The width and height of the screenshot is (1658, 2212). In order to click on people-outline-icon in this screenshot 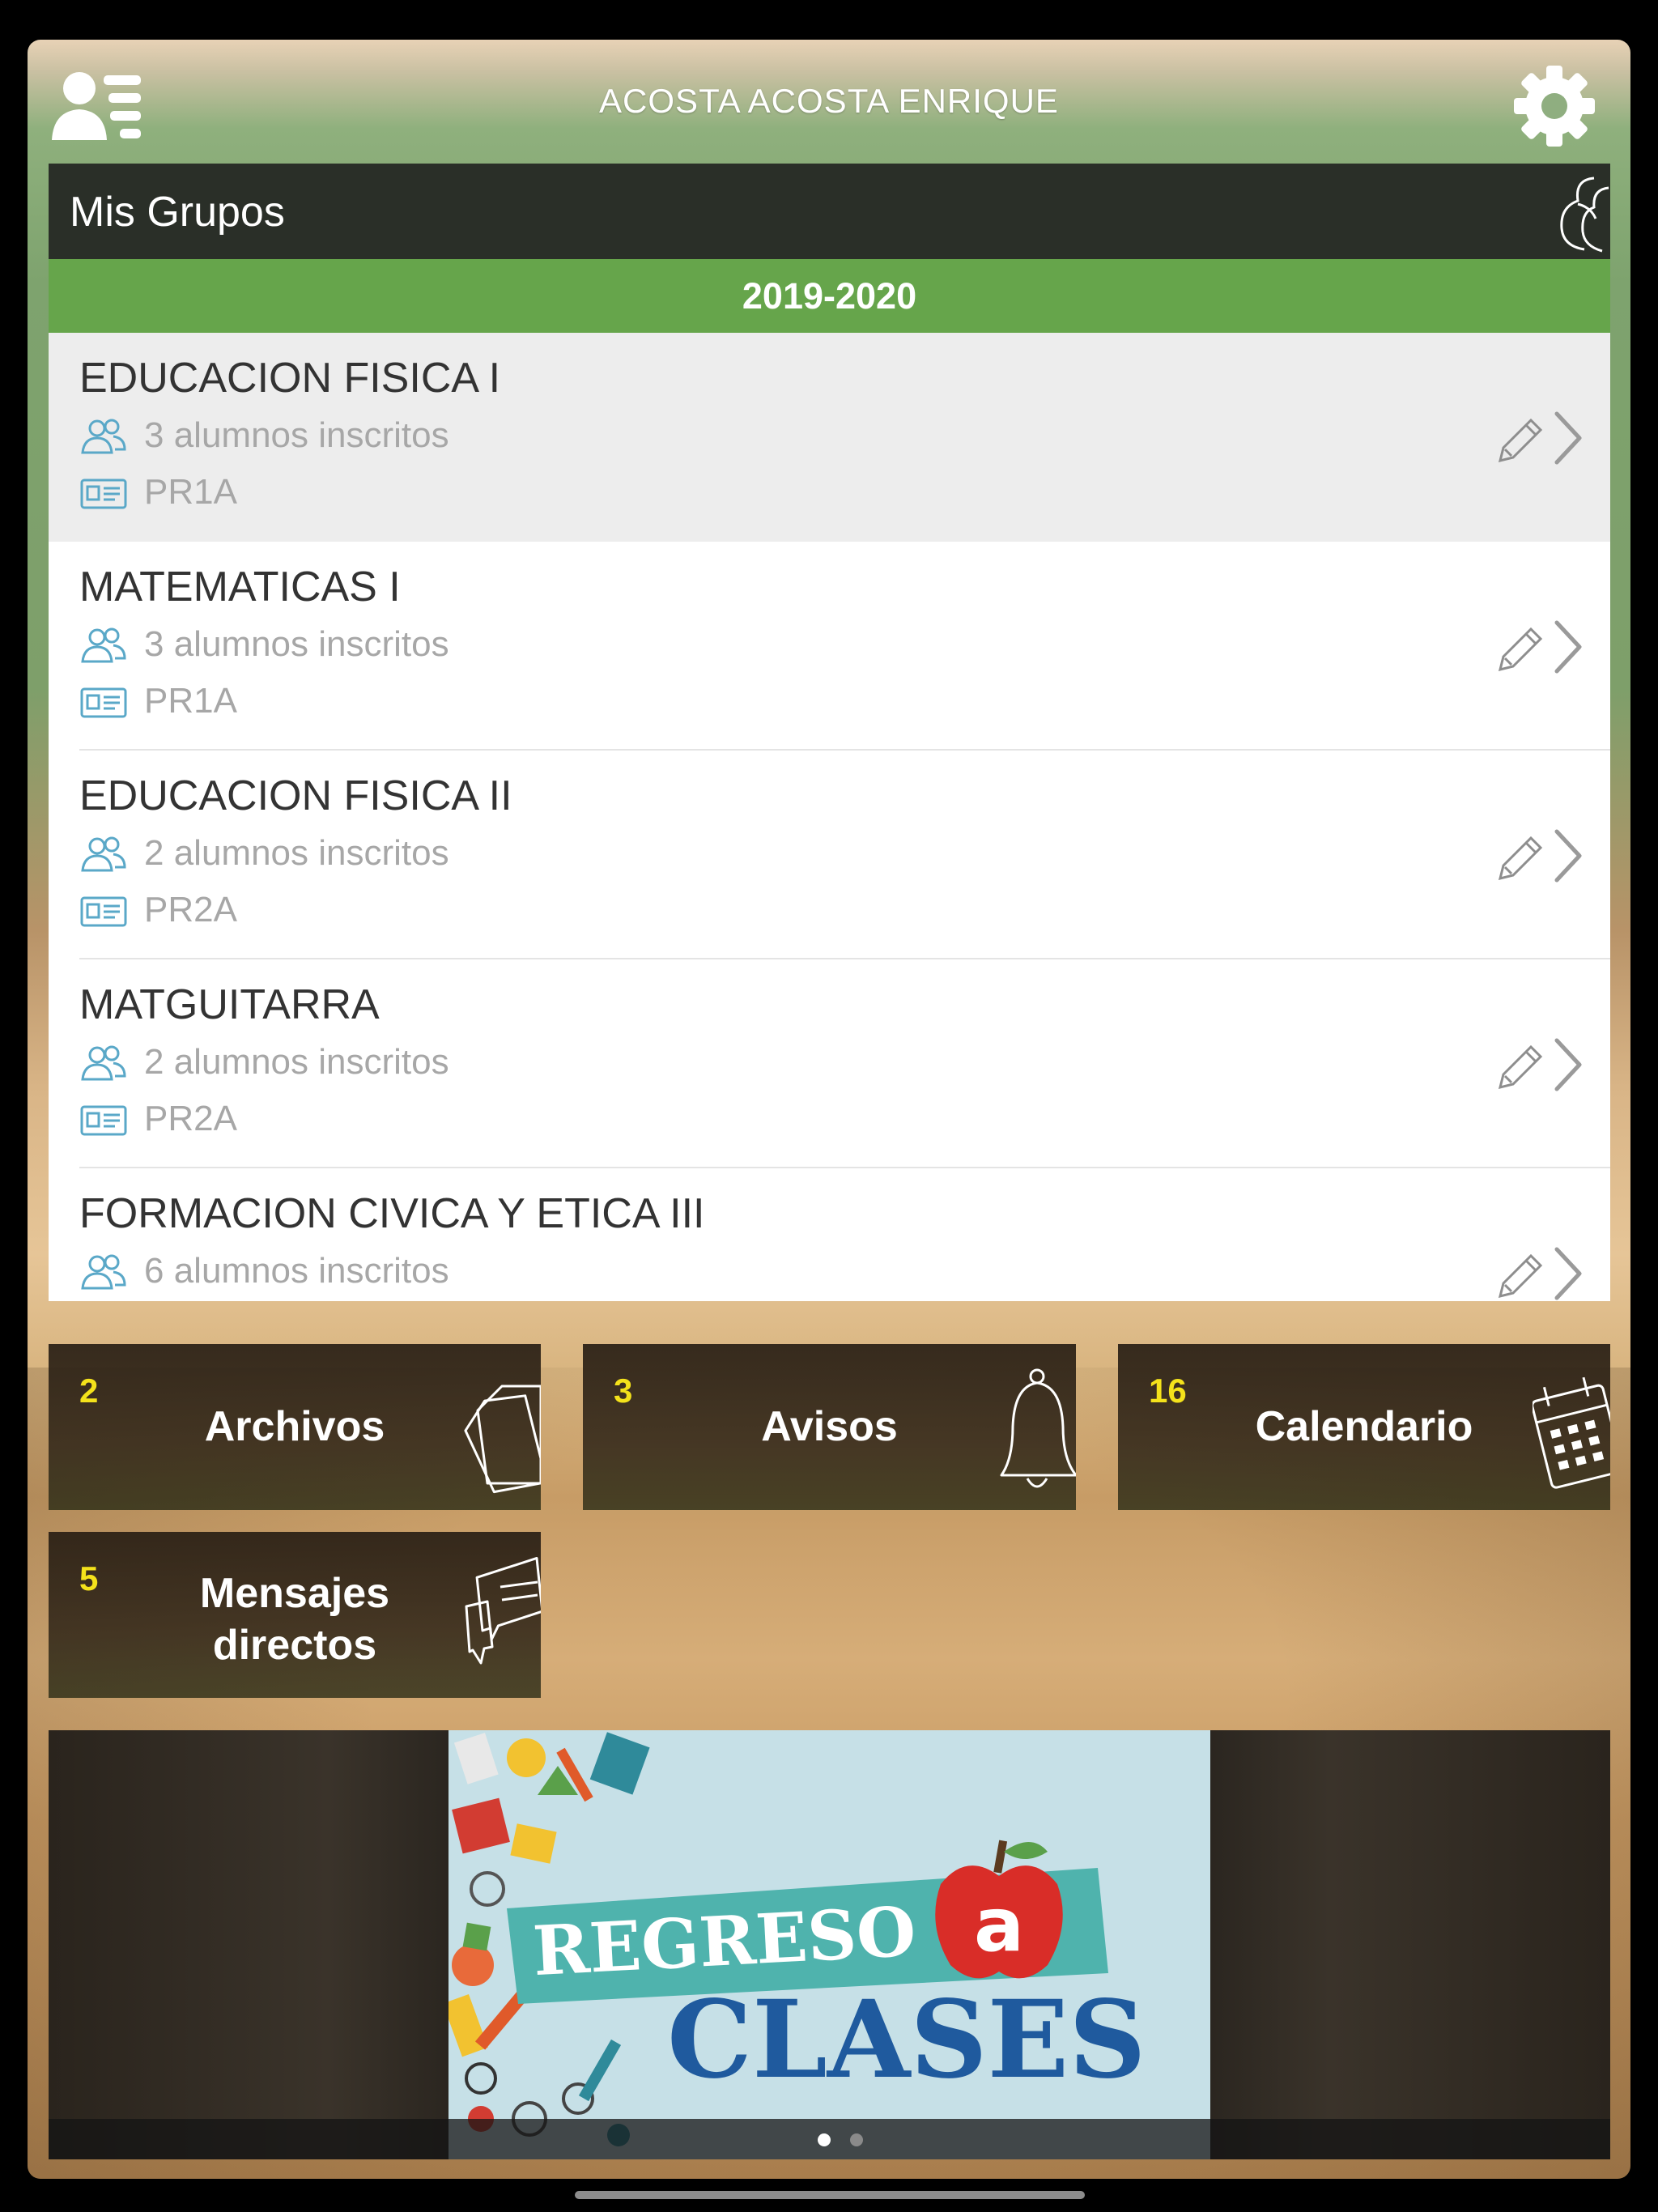, I will do `click(1577, 217)`.